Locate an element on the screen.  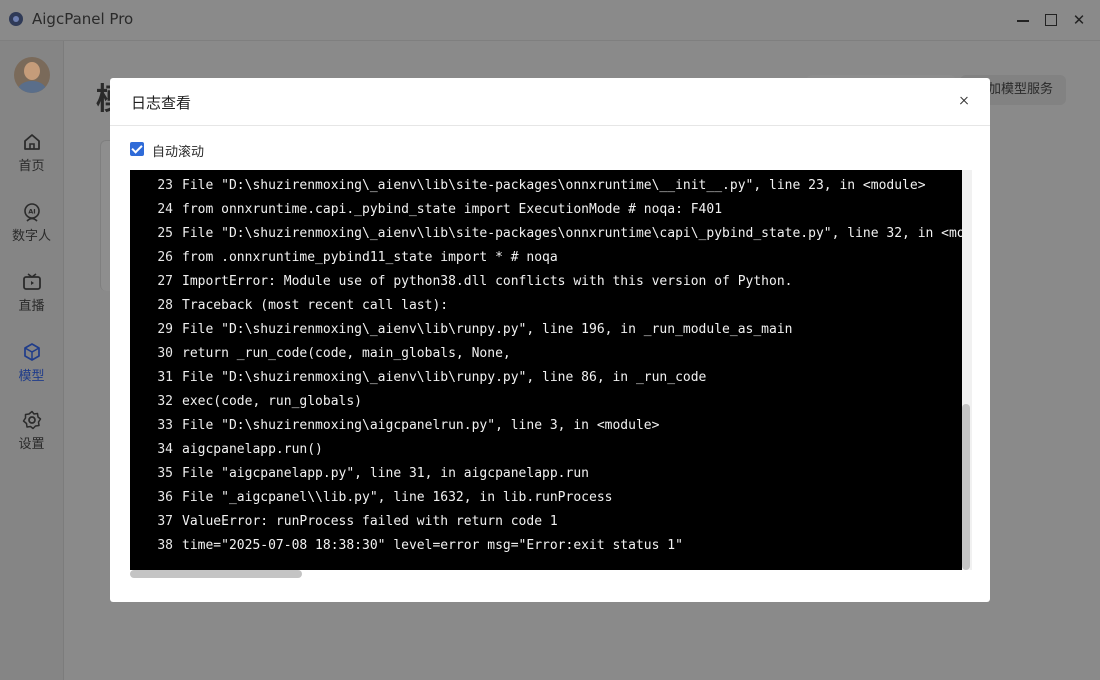
log-line-number: 31 is located at coordinates (165, 377).